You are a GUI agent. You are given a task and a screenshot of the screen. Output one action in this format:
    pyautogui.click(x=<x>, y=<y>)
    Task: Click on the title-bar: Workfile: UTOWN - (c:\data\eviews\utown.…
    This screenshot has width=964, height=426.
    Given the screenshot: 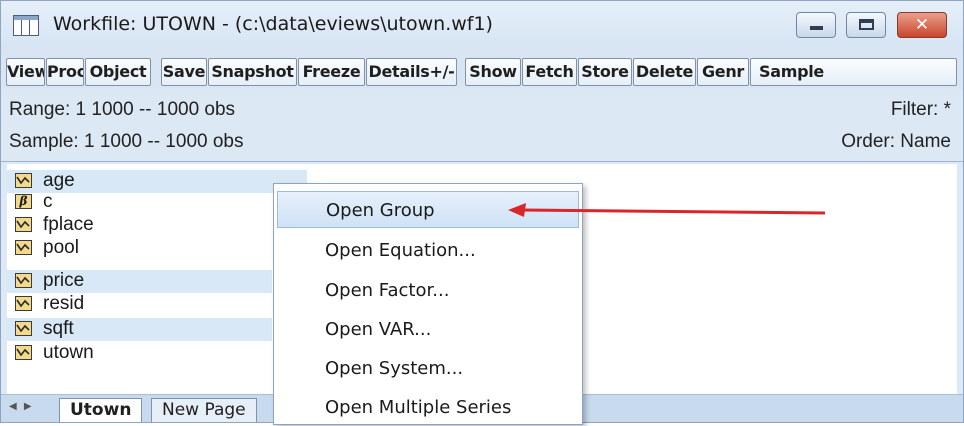 What is the action you would take?
    pyautogui.click(x=482, y=25)
    